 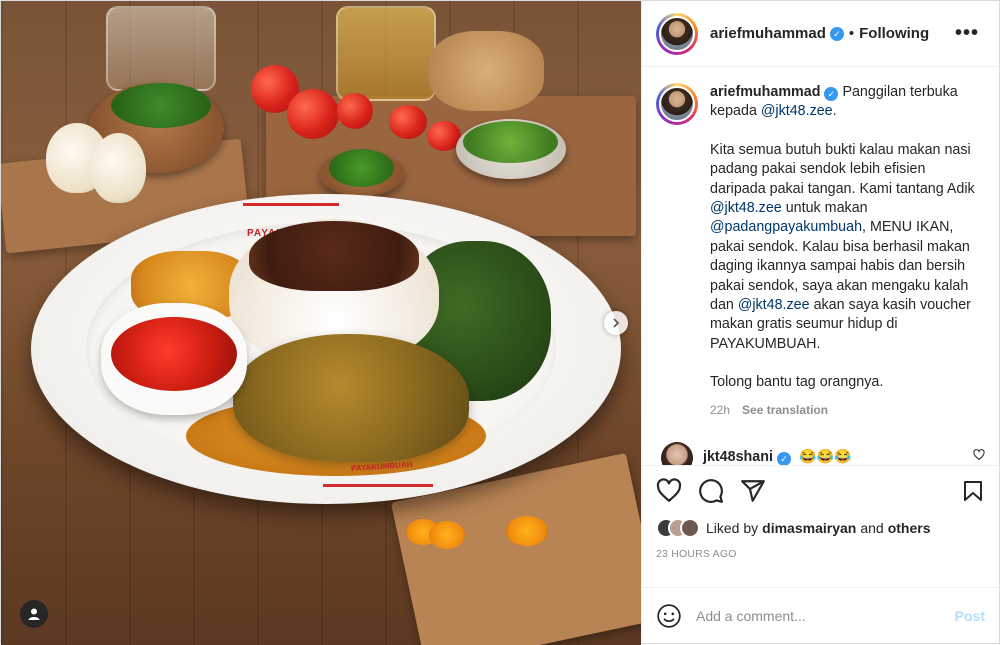 I want to click on emoji-icon, so click(x=669, y=615).